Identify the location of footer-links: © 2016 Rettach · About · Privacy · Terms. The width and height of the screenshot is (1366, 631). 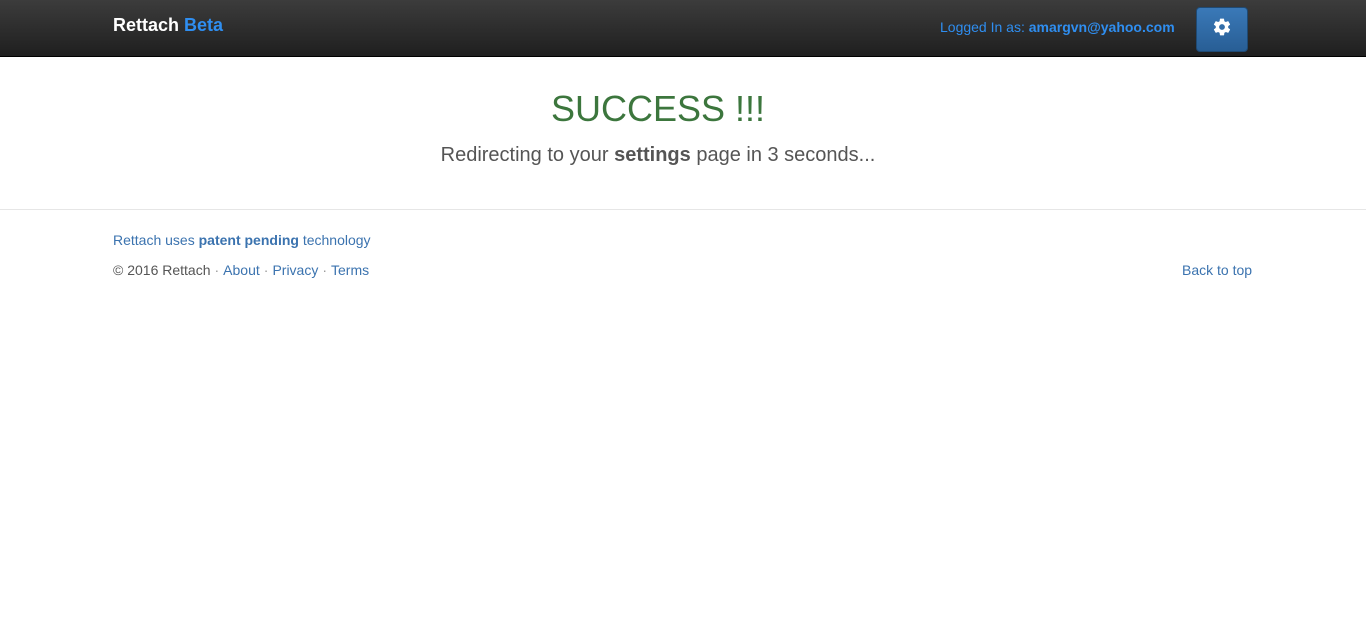
(241, 270).